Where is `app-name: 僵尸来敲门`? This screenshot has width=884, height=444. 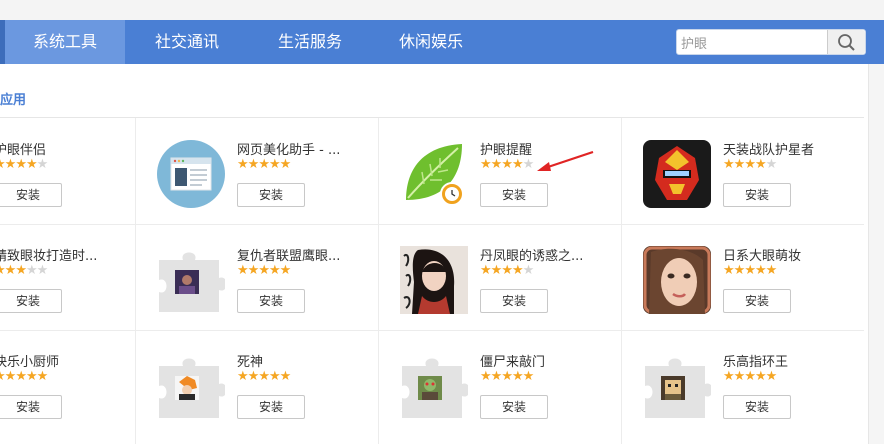
app-name: 僵尸来敲门 is located at coordinates (512, 360).